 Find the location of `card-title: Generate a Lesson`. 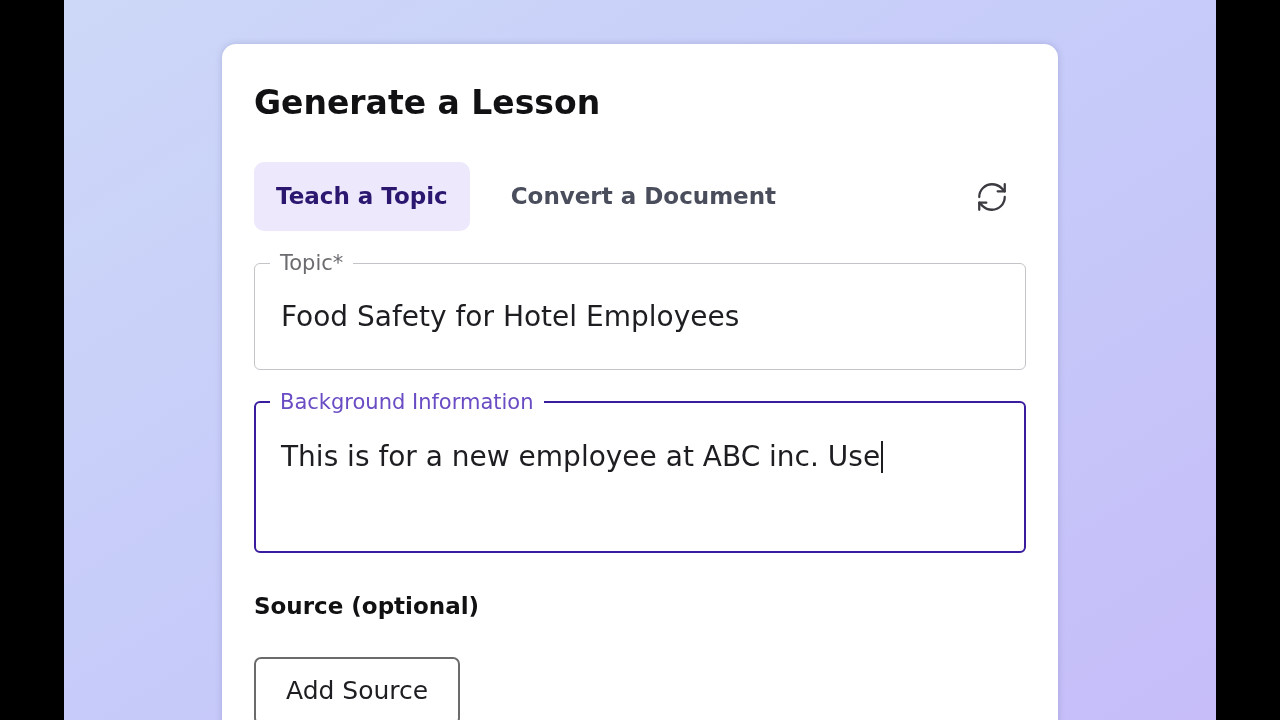

card-title: Generate a Lesson is located at coordinates (428, 103).